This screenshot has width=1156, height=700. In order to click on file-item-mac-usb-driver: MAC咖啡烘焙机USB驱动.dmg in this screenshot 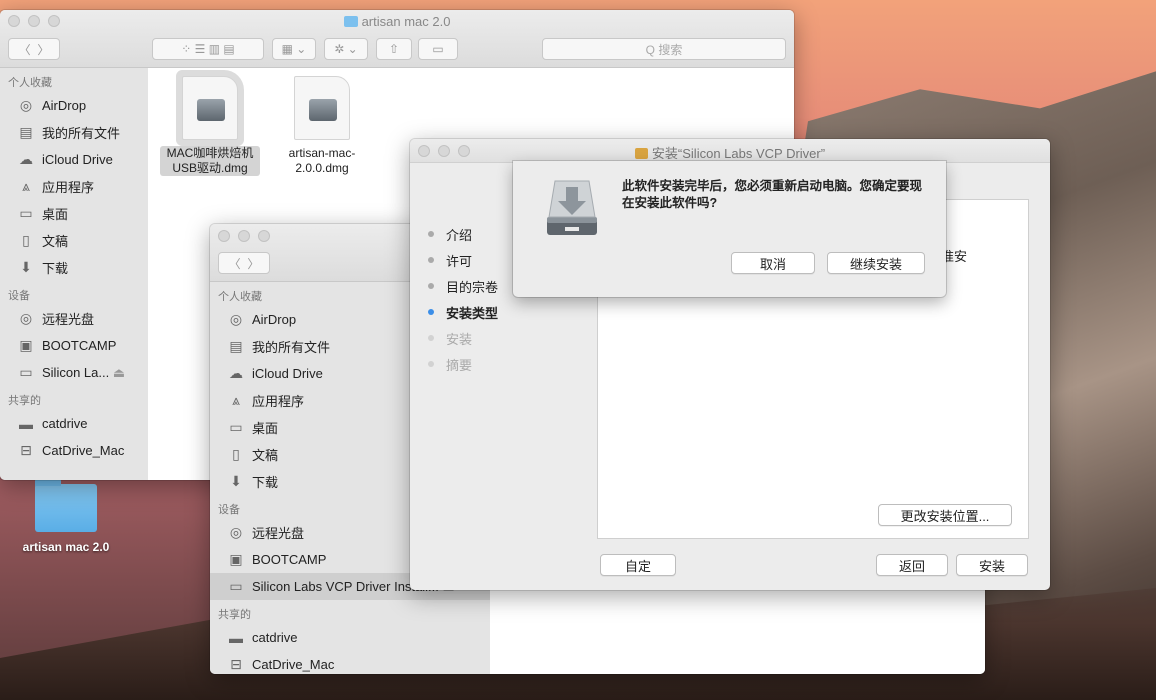, I will do `click(210, 126)`.